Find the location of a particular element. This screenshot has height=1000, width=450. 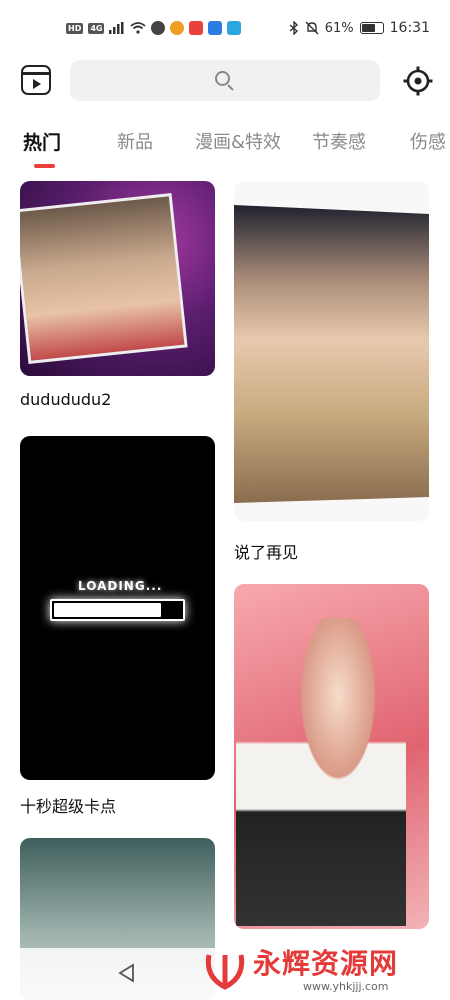

watermark-url: www.yhkjjj.com is located at coordinates (346, 986).